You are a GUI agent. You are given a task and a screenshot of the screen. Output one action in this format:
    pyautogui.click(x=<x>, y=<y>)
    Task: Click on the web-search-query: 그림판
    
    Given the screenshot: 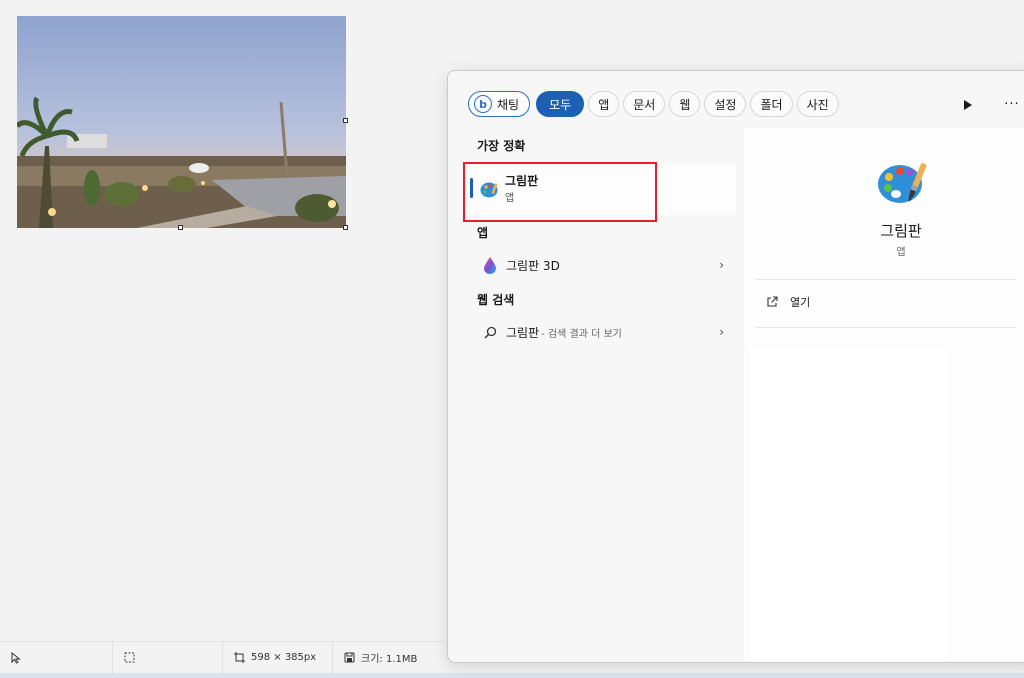 What is the action you would take?
    pyautogui.click(x=523, y=332)
    